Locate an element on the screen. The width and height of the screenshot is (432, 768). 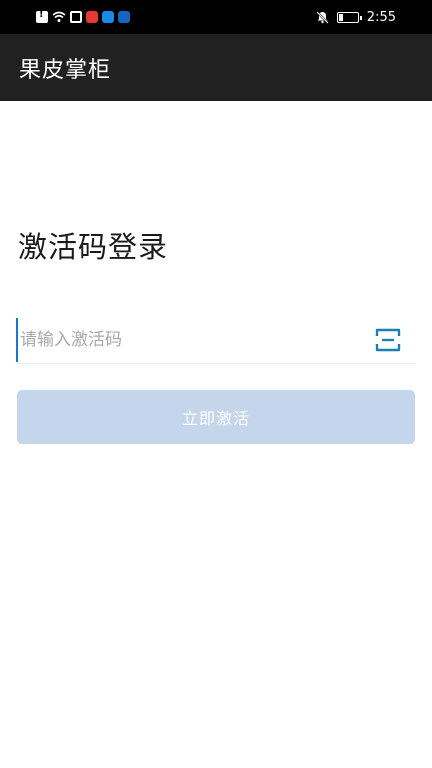
edit-icon is located at coordinates (76, 17).